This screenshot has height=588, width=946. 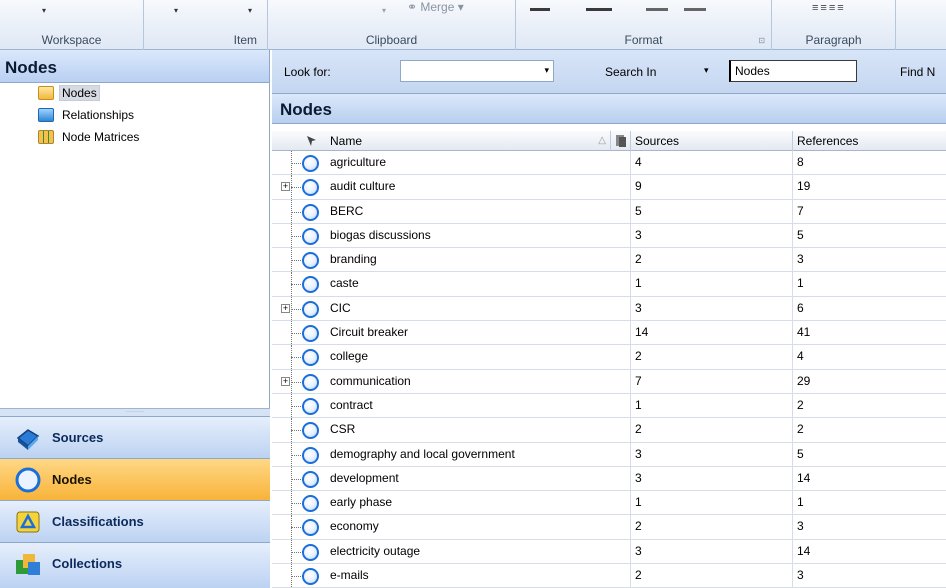 I want to click on cell-name: e-mails, so click(x=478, y=576).